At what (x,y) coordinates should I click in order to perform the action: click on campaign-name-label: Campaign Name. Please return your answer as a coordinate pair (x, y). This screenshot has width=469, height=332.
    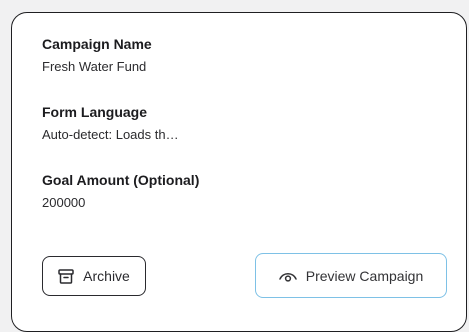
    Looking at the image, I should click on (97, 44).